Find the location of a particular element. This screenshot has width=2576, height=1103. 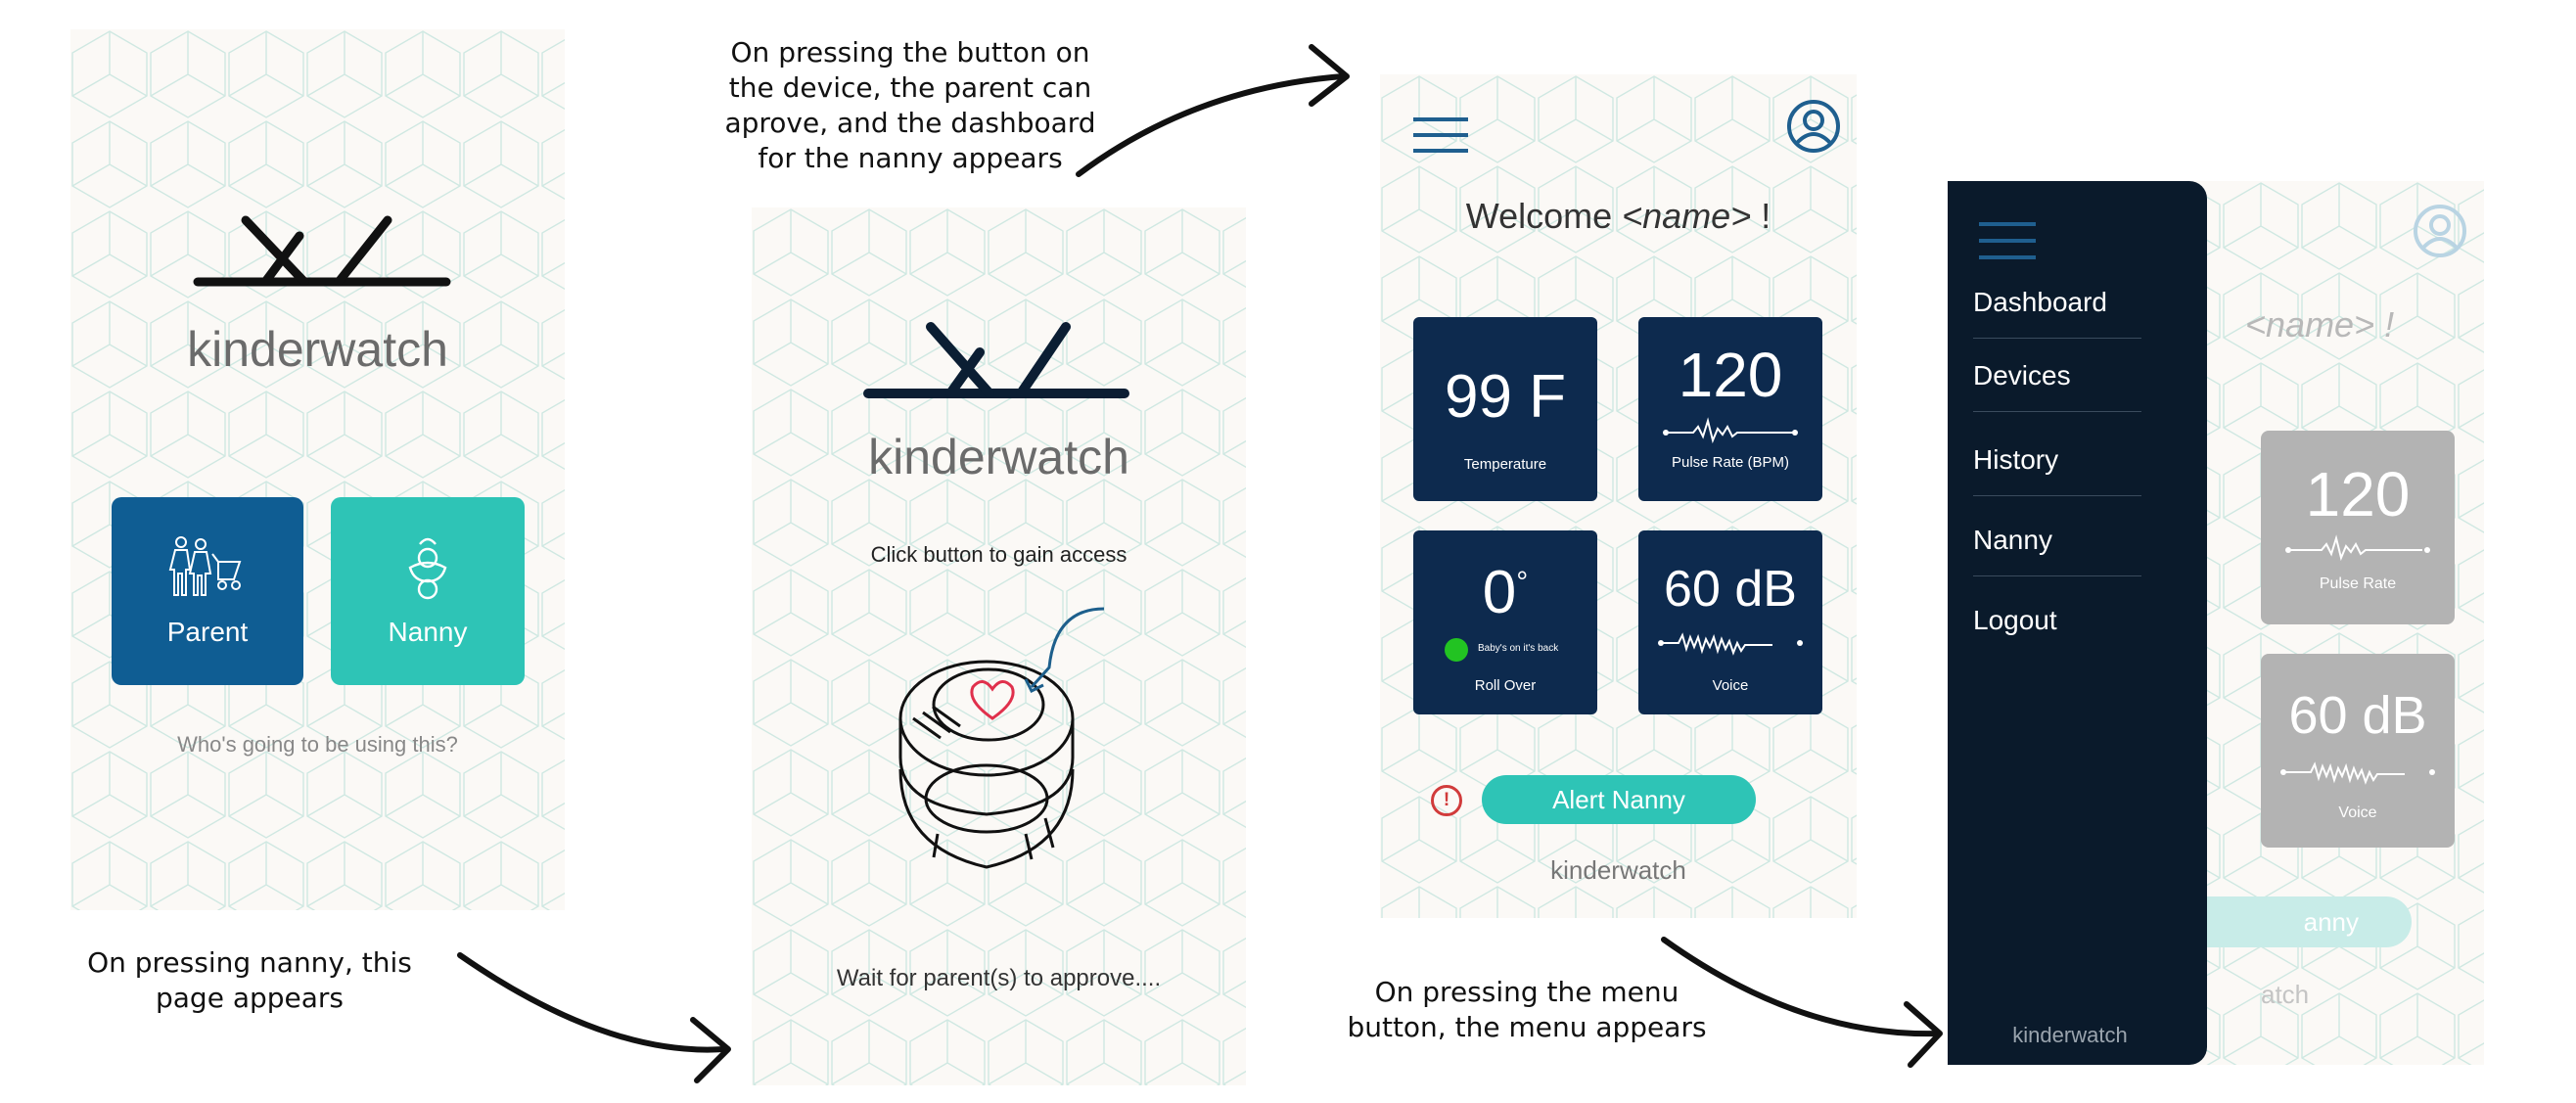

pulse-label: Pulse Rate (BPM) is located at coordinates (1731, 462).